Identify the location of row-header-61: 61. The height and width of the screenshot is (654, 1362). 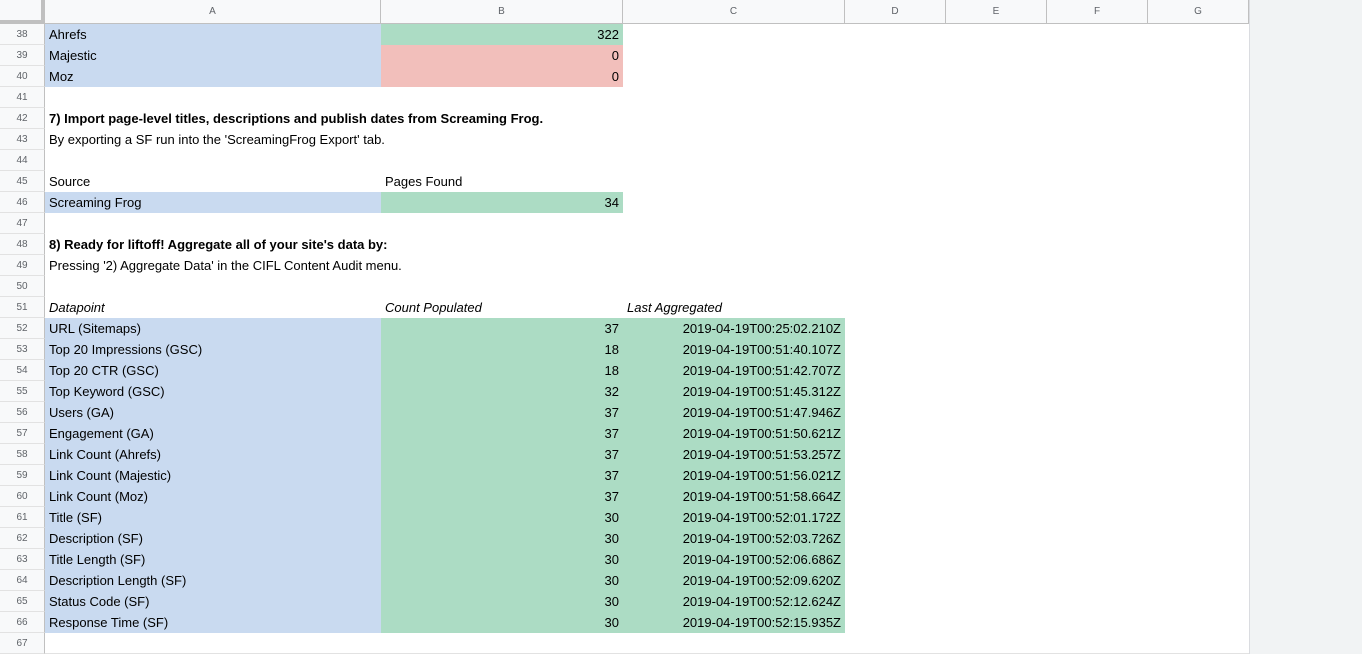
(22, 517).